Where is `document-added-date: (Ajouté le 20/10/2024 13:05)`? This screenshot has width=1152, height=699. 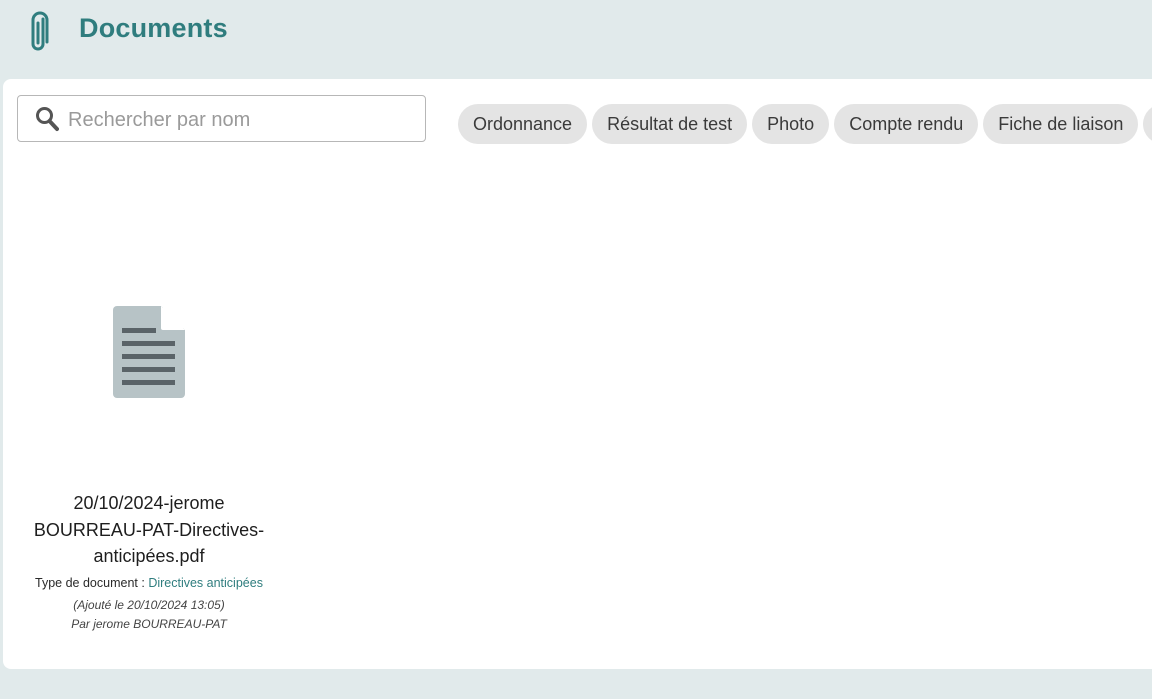 document-added-date: (Ajouté le 20/10/2024 13:05) is located at coordinates (149, 604).